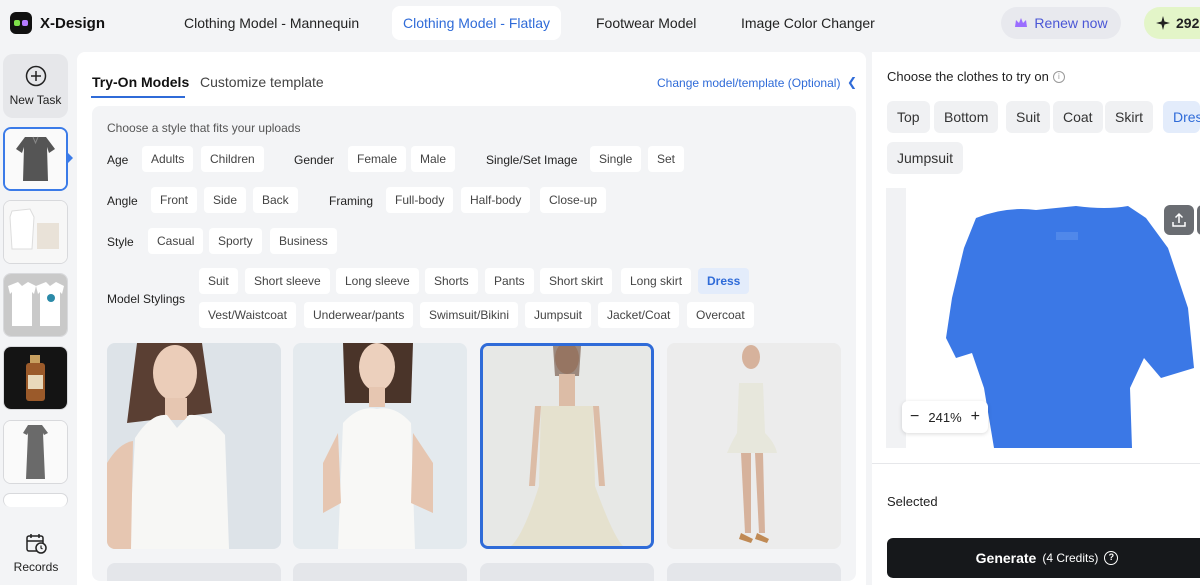 The width and height of the screenshot is (1200, 585). Describe the element at coordinates (912, 501) in the screenshot. I see `selected-label: Selected` at that location.